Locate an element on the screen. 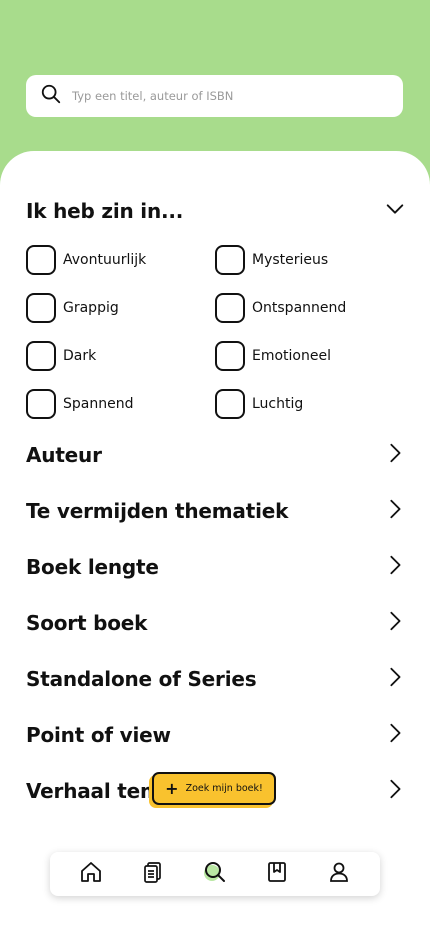  mood-option-emotioneel: Emotioneel is located at coordinates (273, 356).